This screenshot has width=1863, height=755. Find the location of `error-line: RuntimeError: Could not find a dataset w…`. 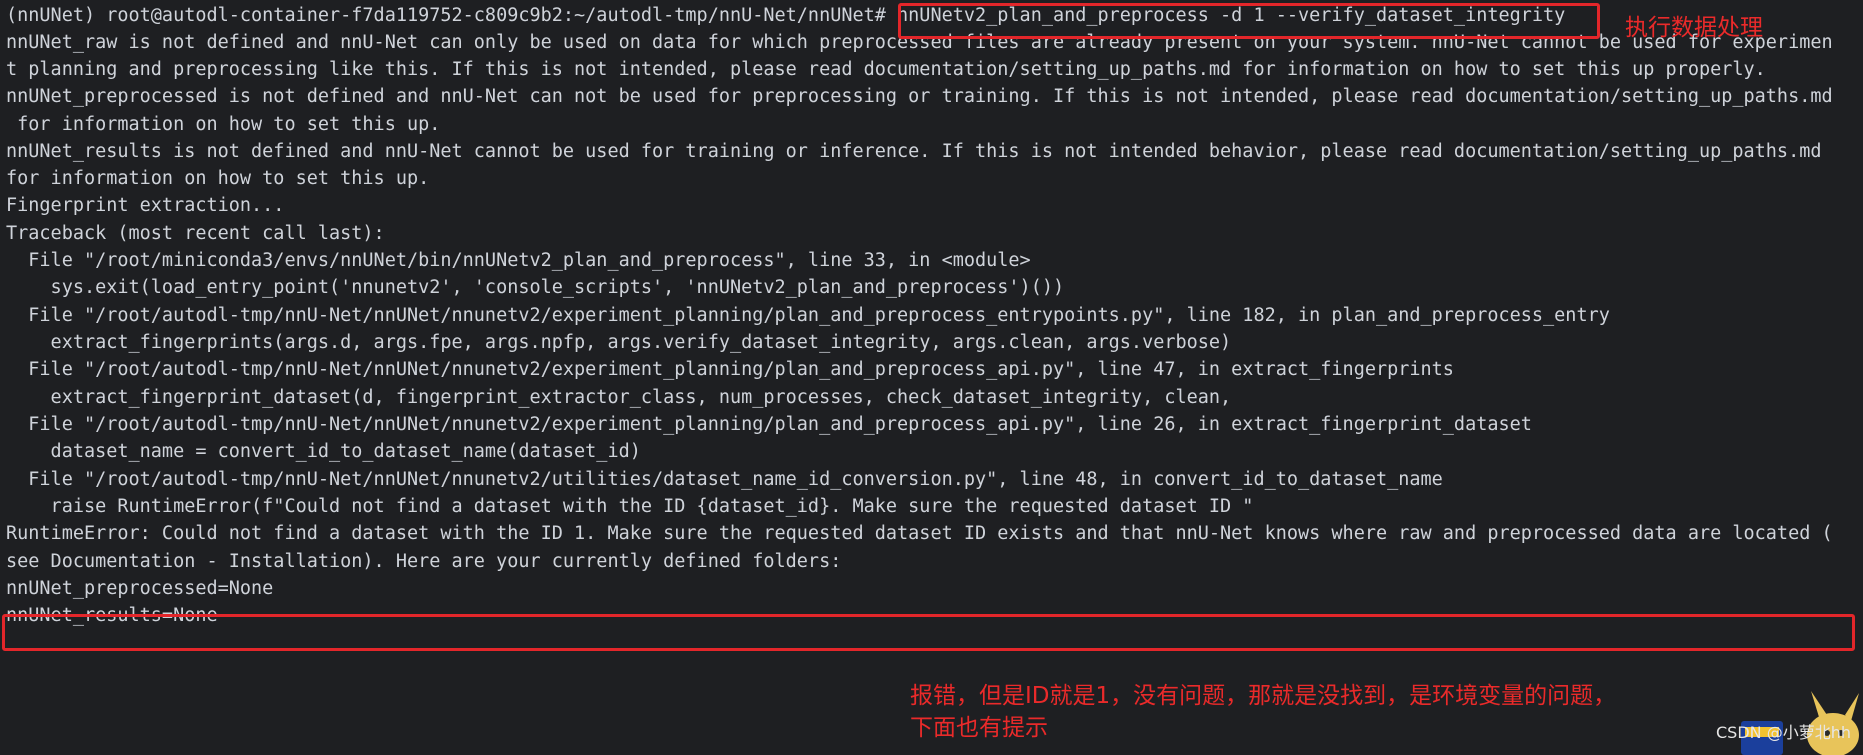

error-line: RuntimeError: Could not find a dataset w… is located at coordinates (919, 533).